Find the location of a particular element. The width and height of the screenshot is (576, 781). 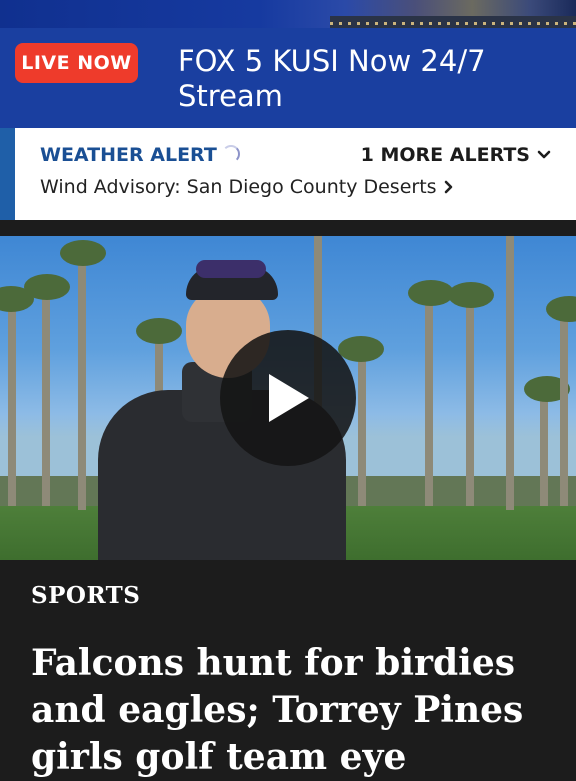

city-lights is located at coordinates (453, 23).